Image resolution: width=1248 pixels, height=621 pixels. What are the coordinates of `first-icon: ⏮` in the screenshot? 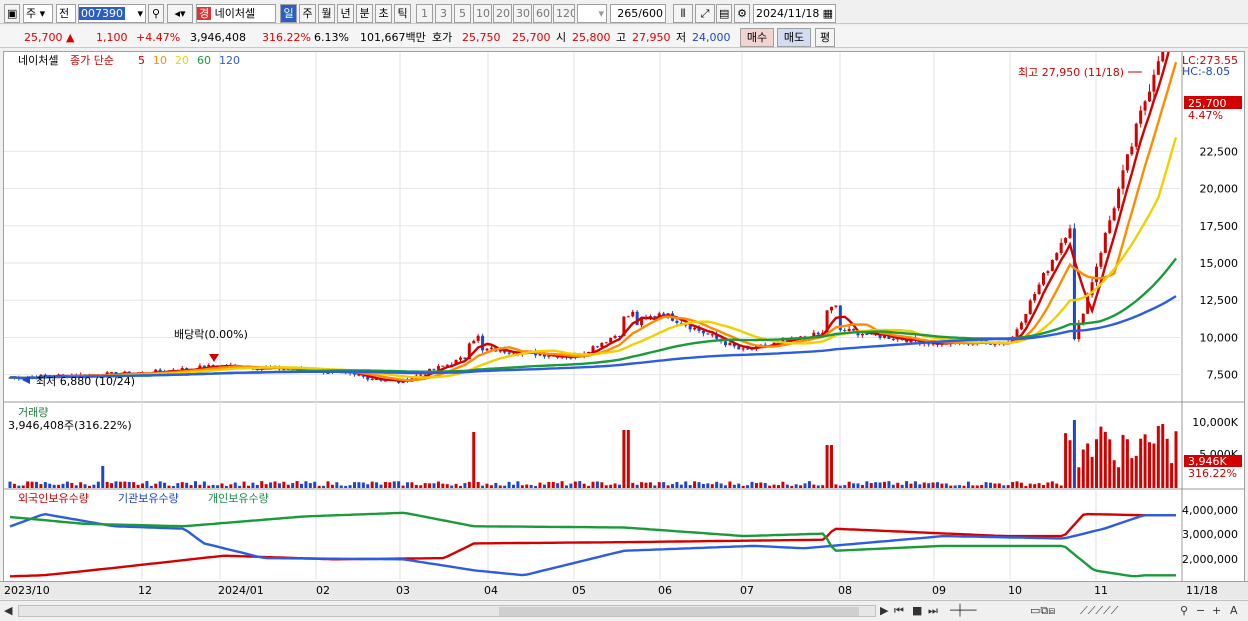 It's located at (899, 611).